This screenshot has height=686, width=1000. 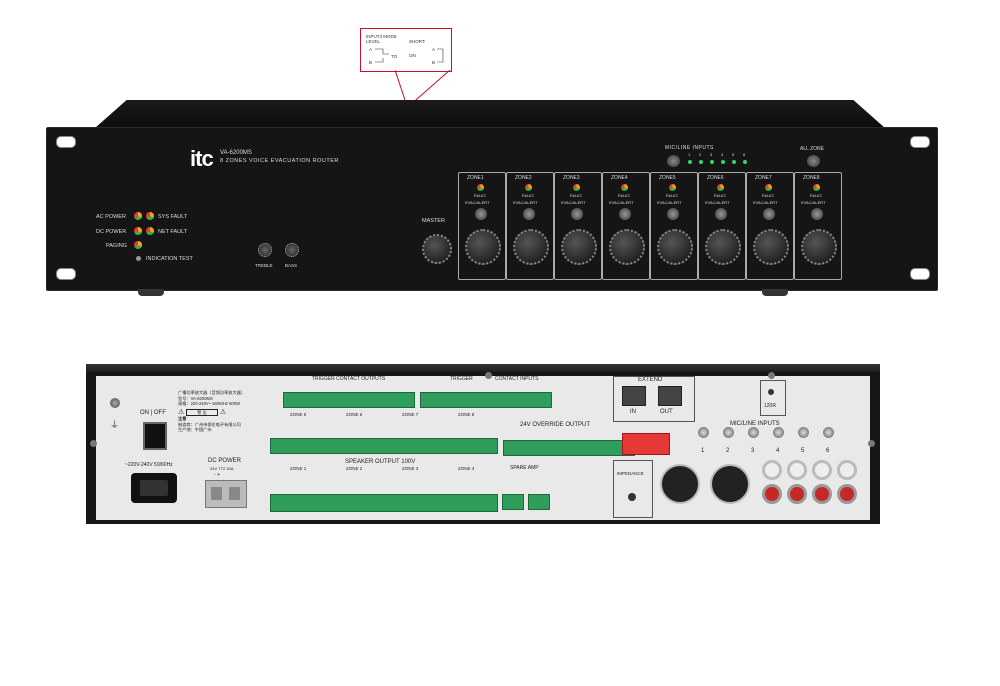 I want to click on status-sys-fault-label: SYS FAULT, so click(x=173, y=217).